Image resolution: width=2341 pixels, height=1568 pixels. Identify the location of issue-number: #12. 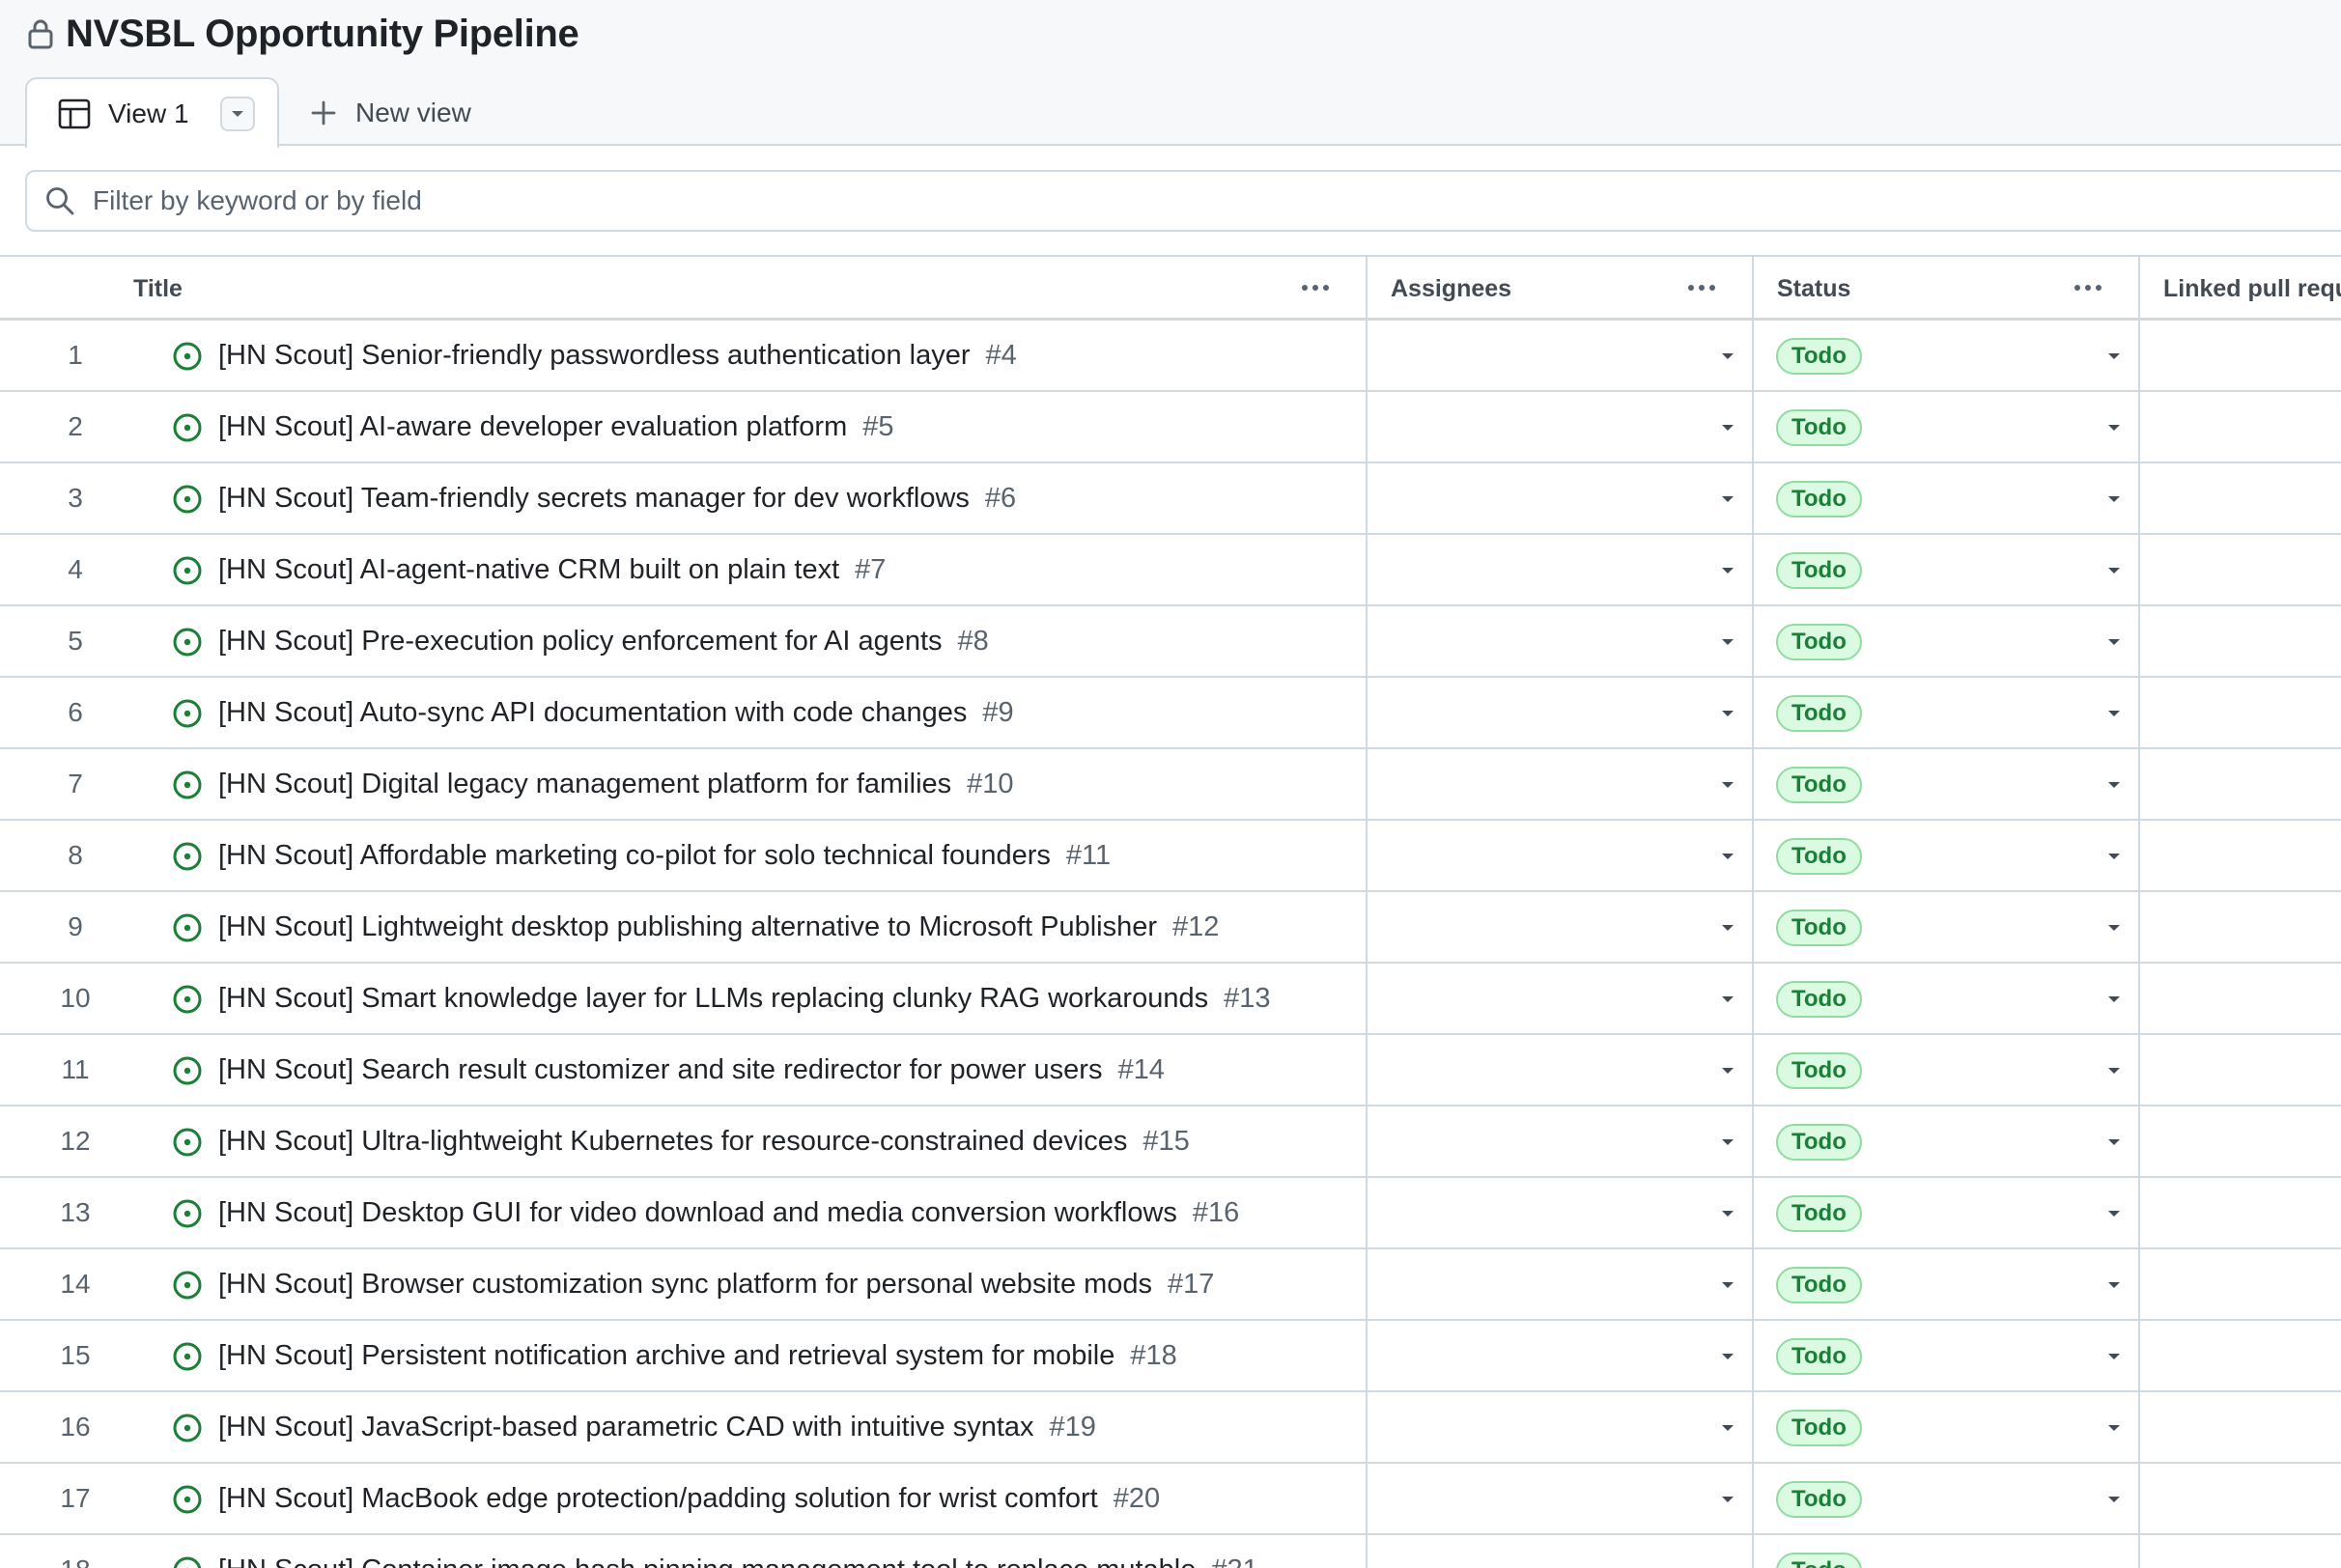
(1195, 927).